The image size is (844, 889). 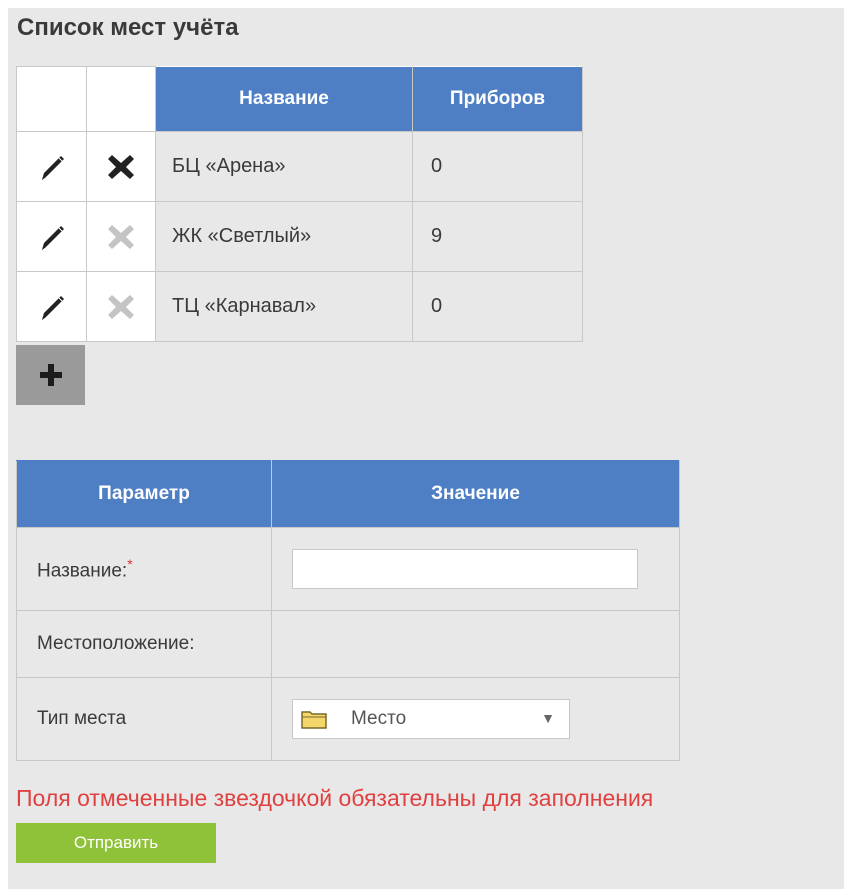 I want to click on table-header-row: Название Приборов, so click(x=299, y=99).